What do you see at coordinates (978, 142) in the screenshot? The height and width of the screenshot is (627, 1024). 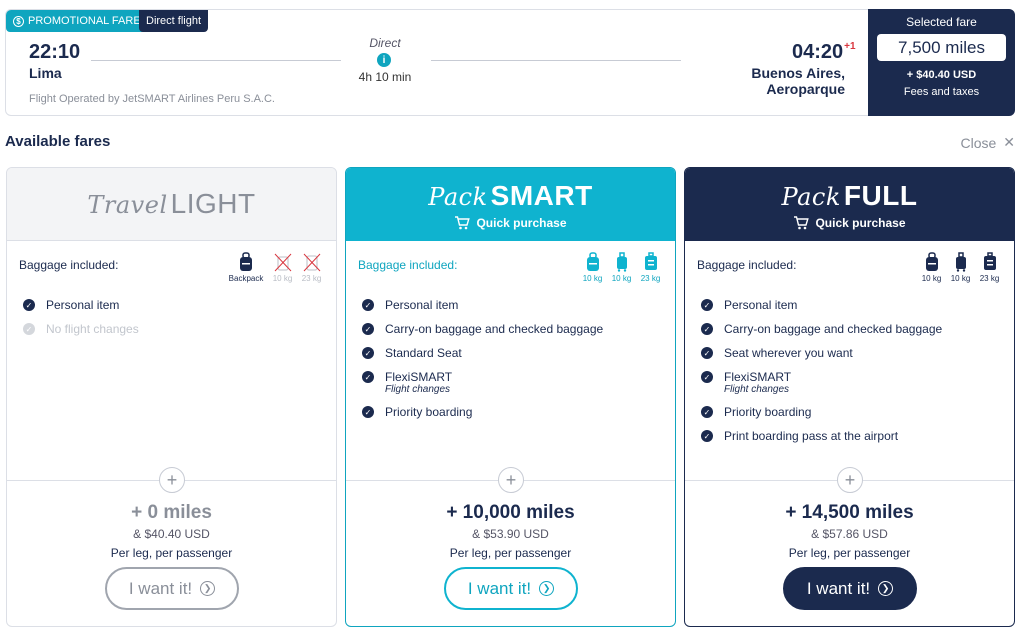 I see `close-label: Close` at bounding box center [978, 142].